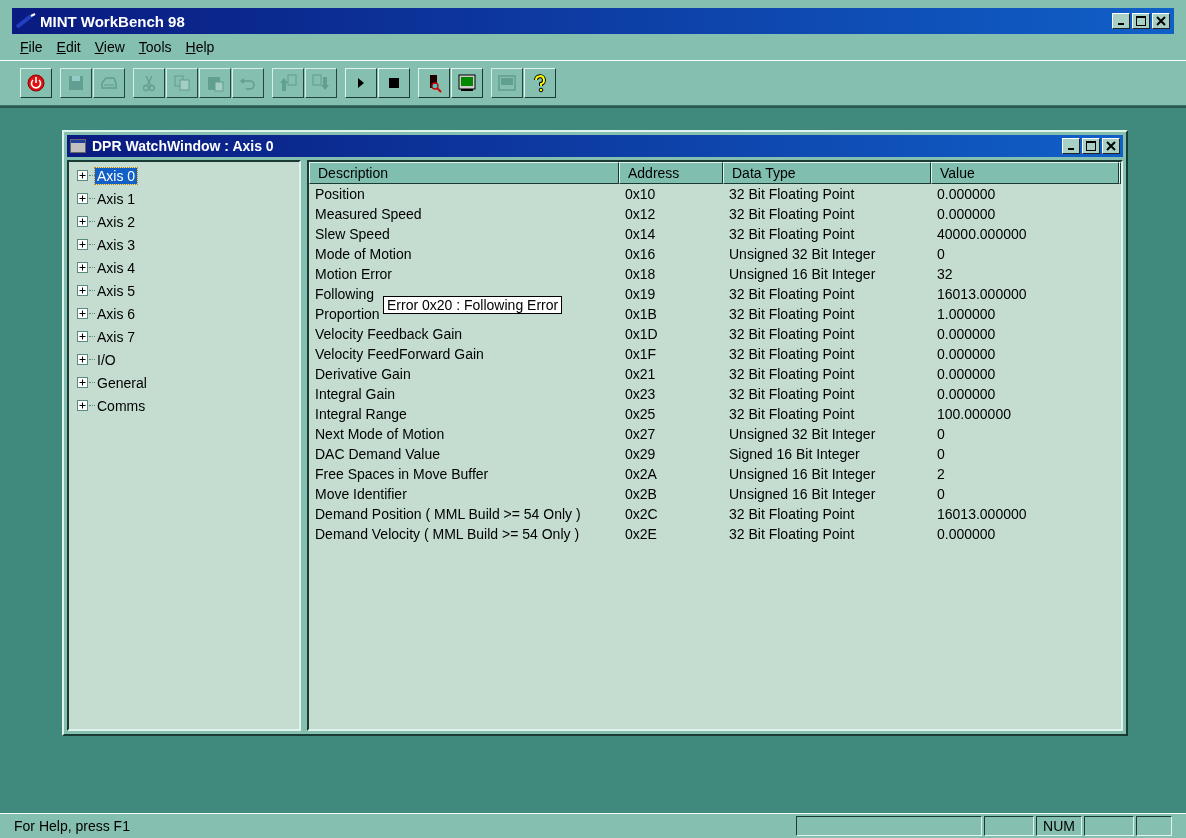 The width and height of the screenshot is (1186, 838). What do you see at coordinates (116, 221) in the screenshot?
I see `tree-item: Axis 2` at bounding box center [116, 221].